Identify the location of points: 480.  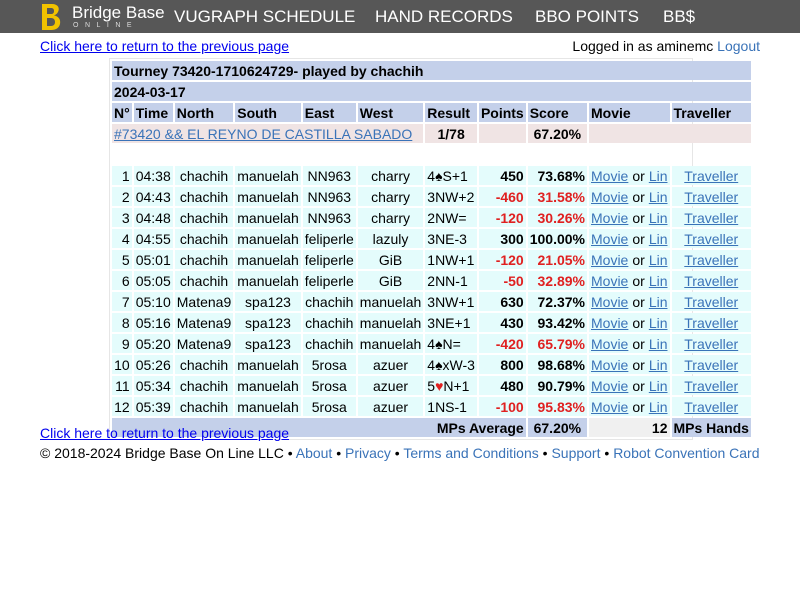
(502, 385).